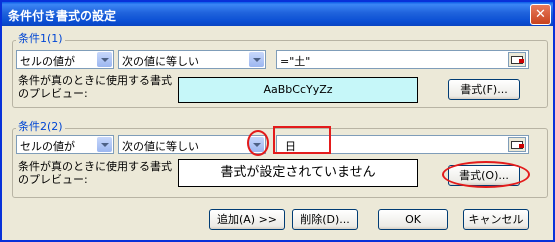 The image size is (555, 242). What do you see at coordinates (258, 143) in the screenshot?
I see `annotation-circle-dropdown` at bounding box center [258, 143].